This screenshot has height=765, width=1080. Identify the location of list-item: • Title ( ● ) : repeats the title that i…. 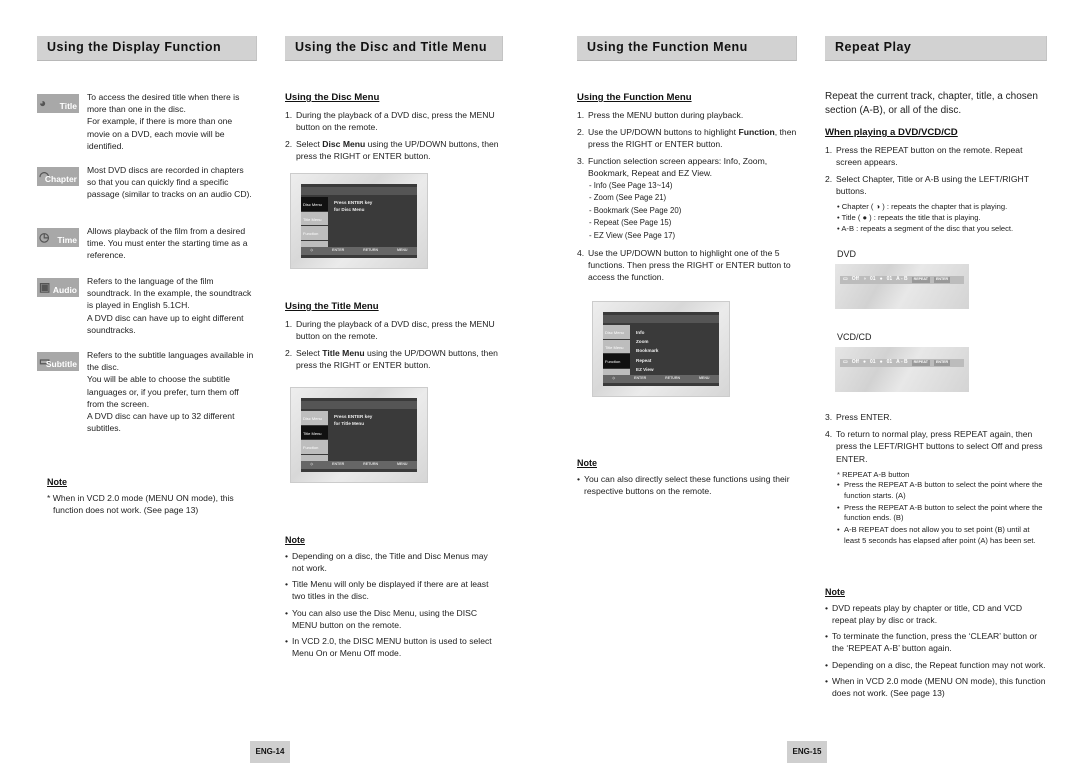
(909, 218).